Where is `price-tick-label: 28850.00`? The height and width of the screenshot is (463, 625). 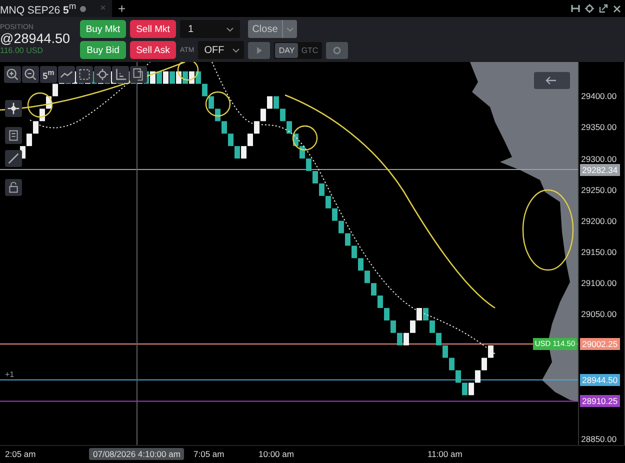 price-tick-label: 28850.00 is located at coordinates (599, 438).